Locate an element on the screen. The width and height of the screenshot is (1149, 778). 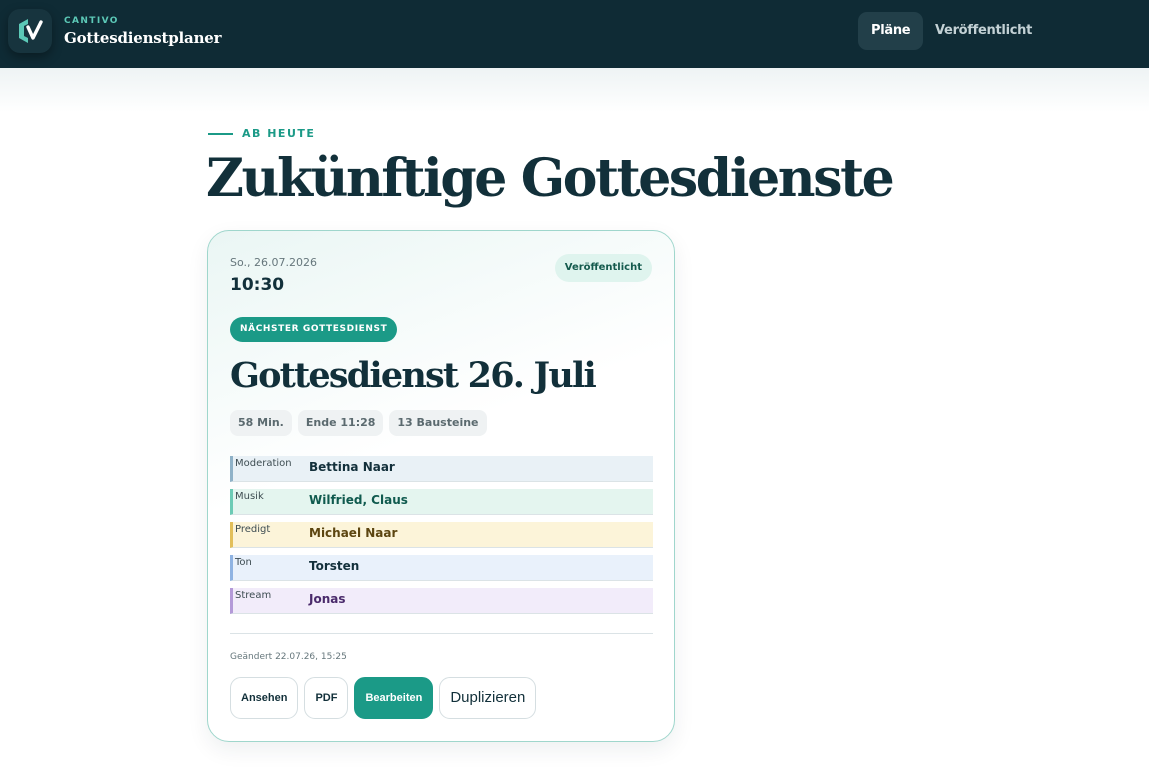
pdf-button: PDF is located at coordinates (326, 698).